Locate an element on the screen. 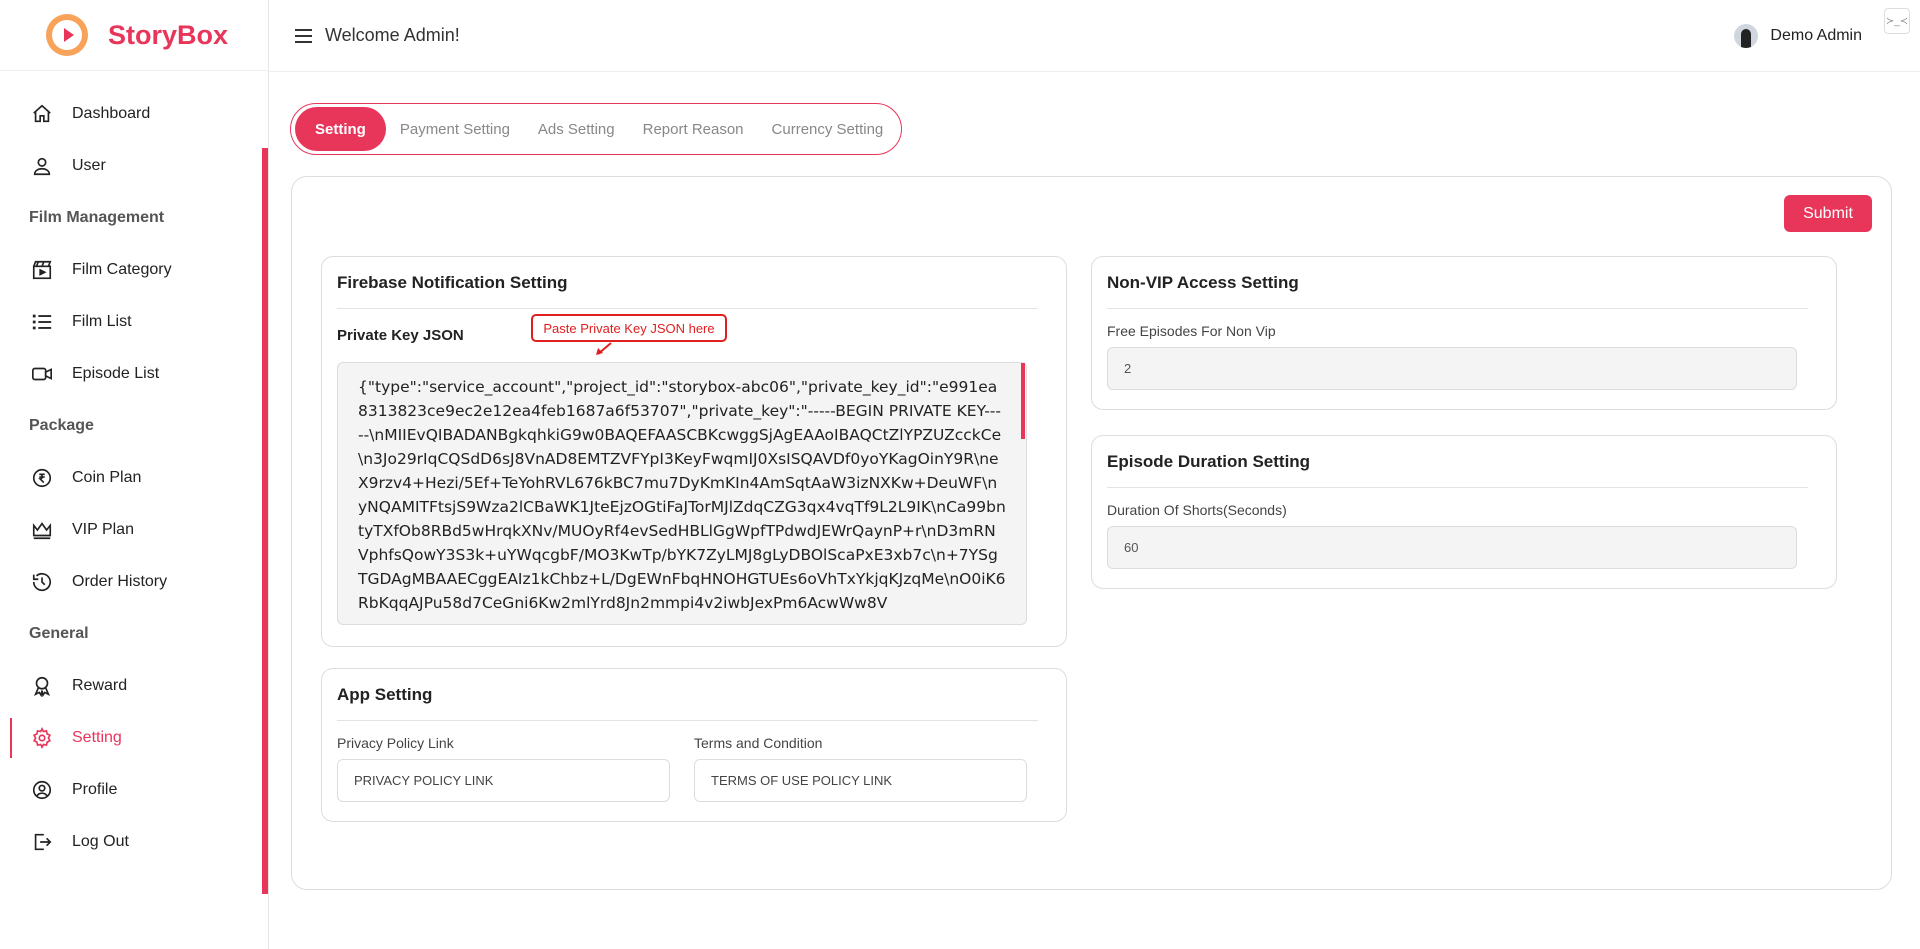 The image size is (1920, 949). sidebar-item-label: Episode List is located at coordinates (116, 373).